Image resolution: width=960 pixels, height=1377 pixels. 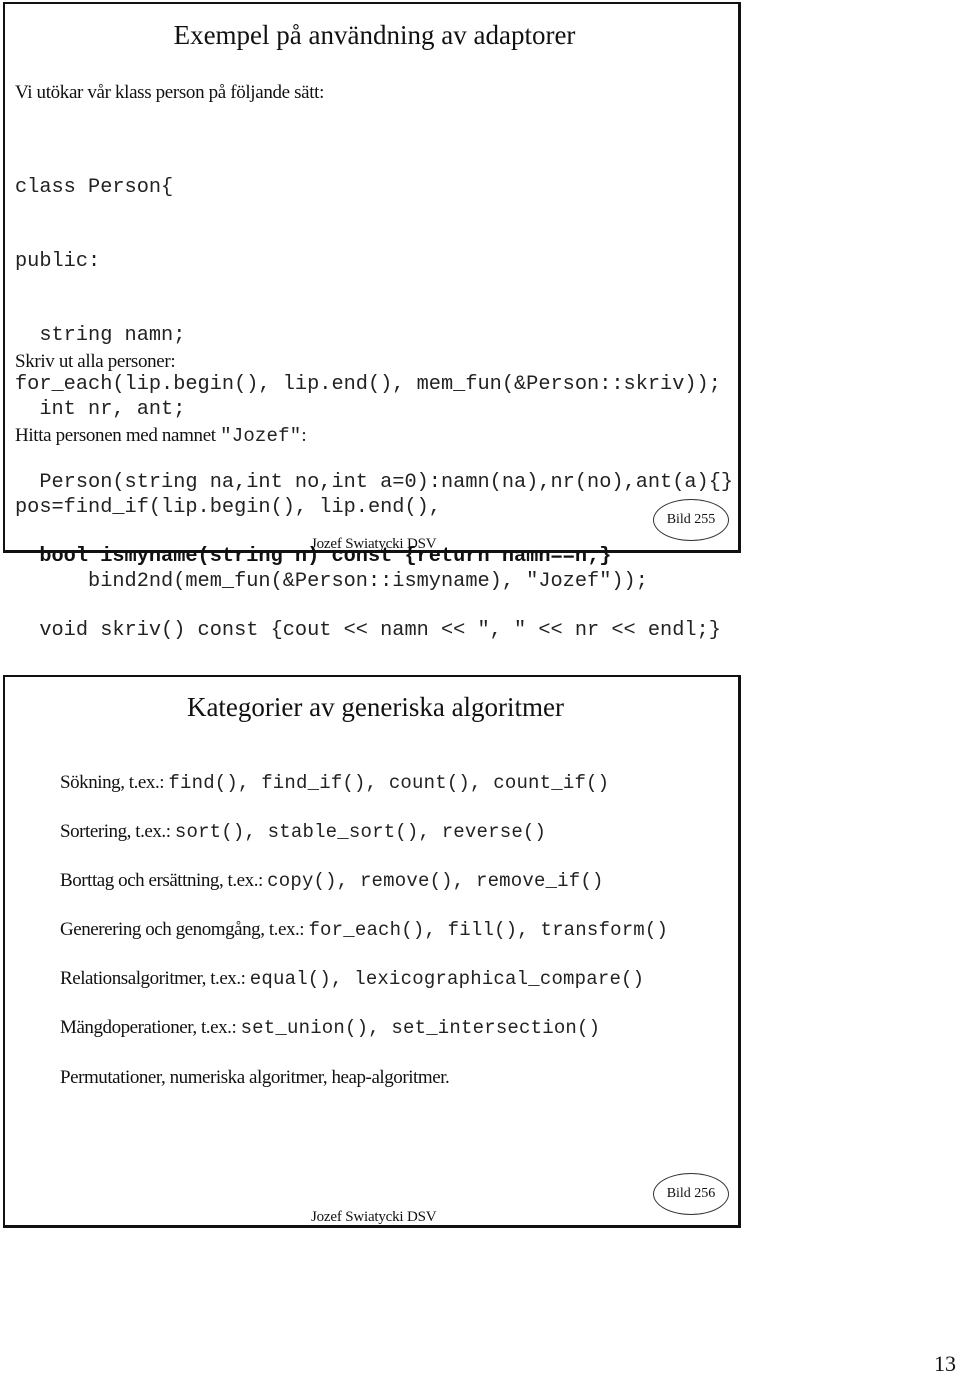 I want to click on code-line: class Person{, so click(x=94, y=188).